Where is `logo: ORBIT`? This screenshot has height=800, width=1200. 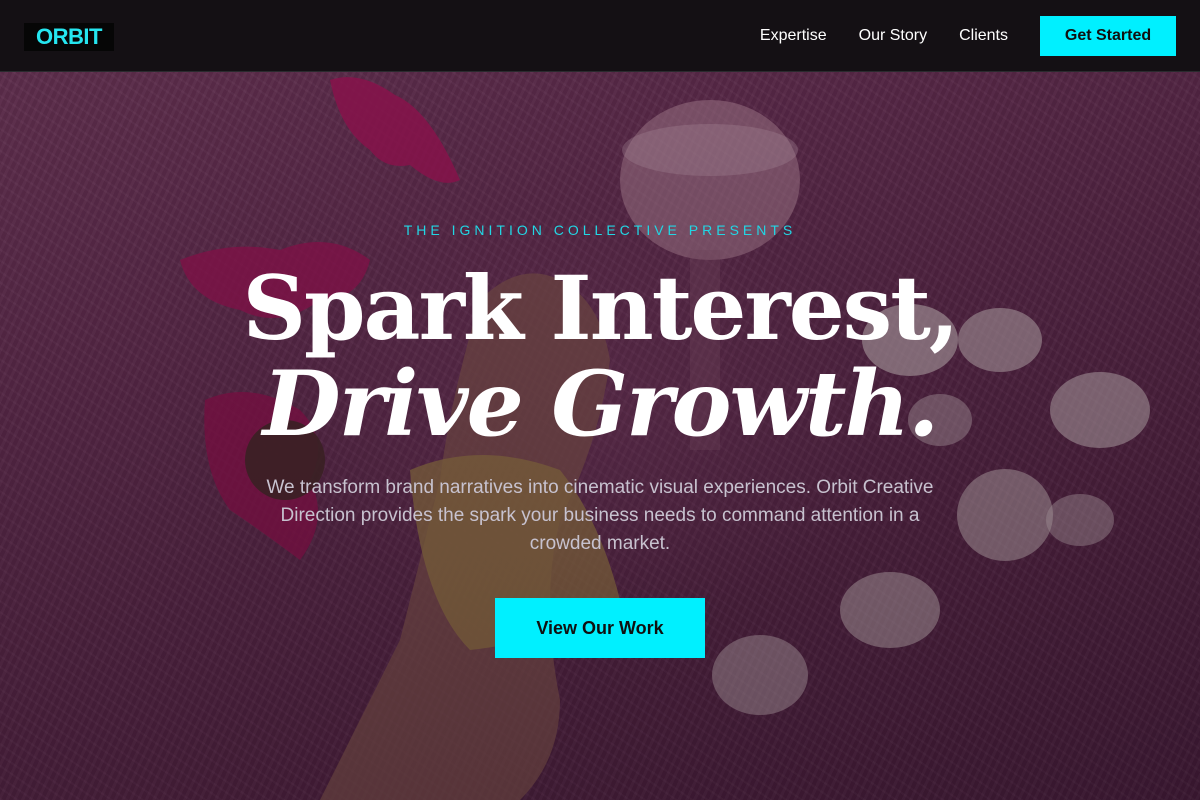 logo: ORBIT is located at coordinates (69, 37).